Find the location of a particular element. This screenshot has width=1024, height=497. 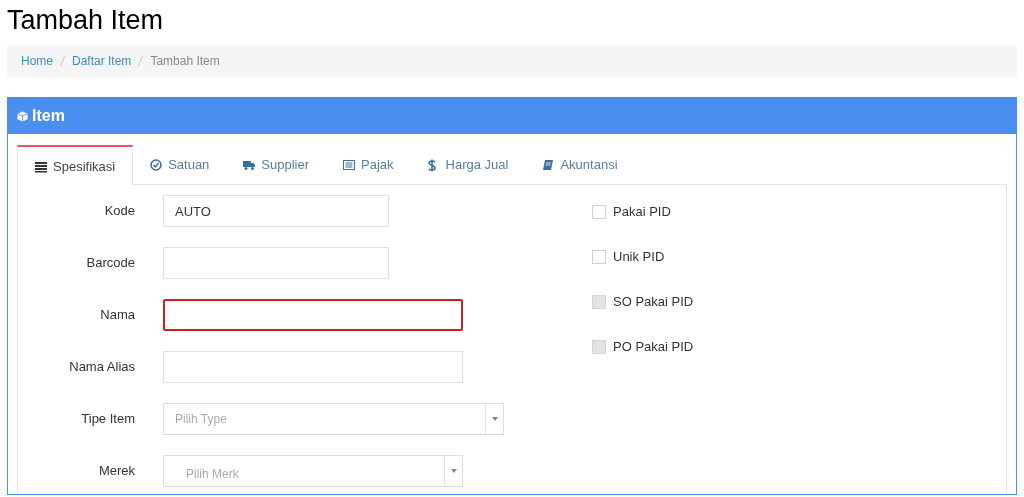

tab: Satuan is located at coordinates (180, 165).